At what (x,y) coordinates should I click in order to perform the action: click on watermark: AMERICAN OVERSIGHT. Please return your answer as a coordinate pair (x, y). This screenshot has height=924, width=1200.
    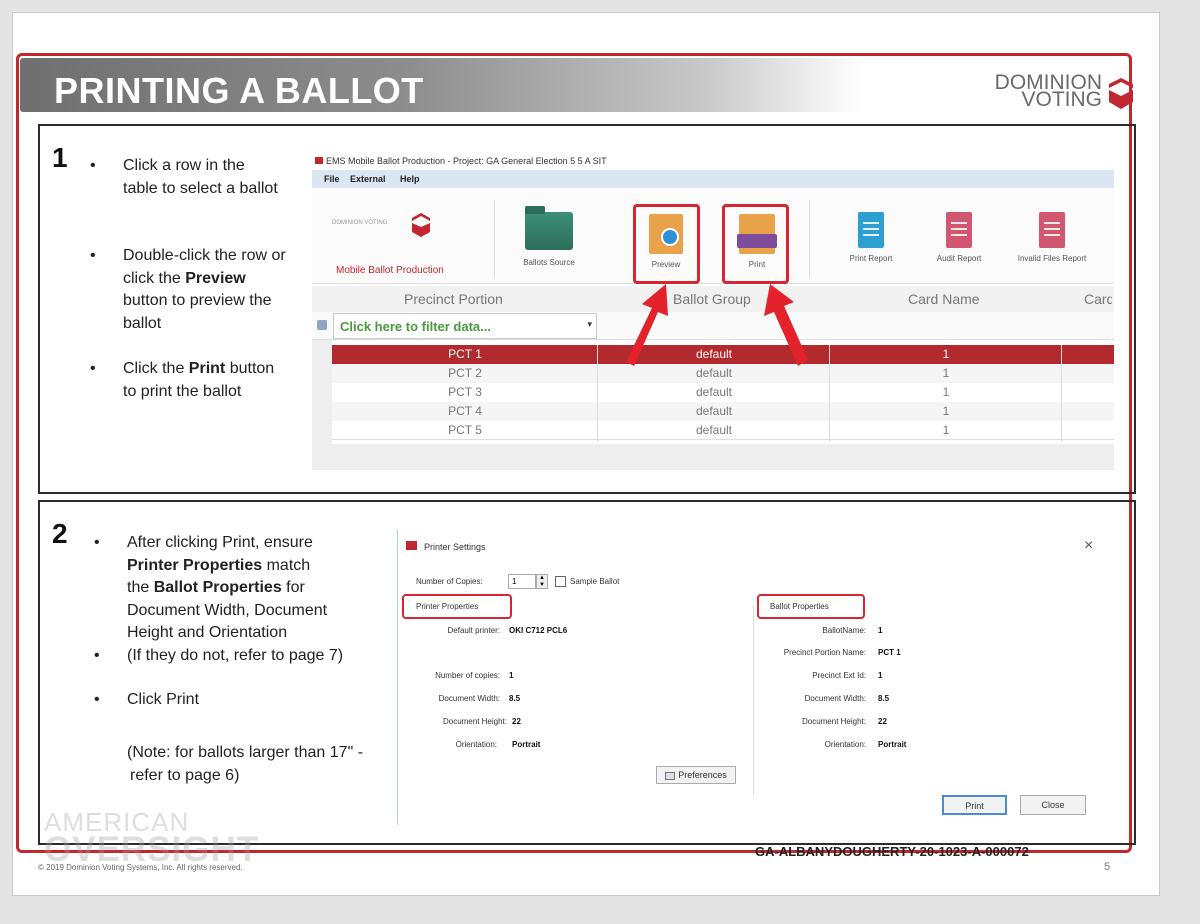
    Looking at the image, I should click on (152, 838).